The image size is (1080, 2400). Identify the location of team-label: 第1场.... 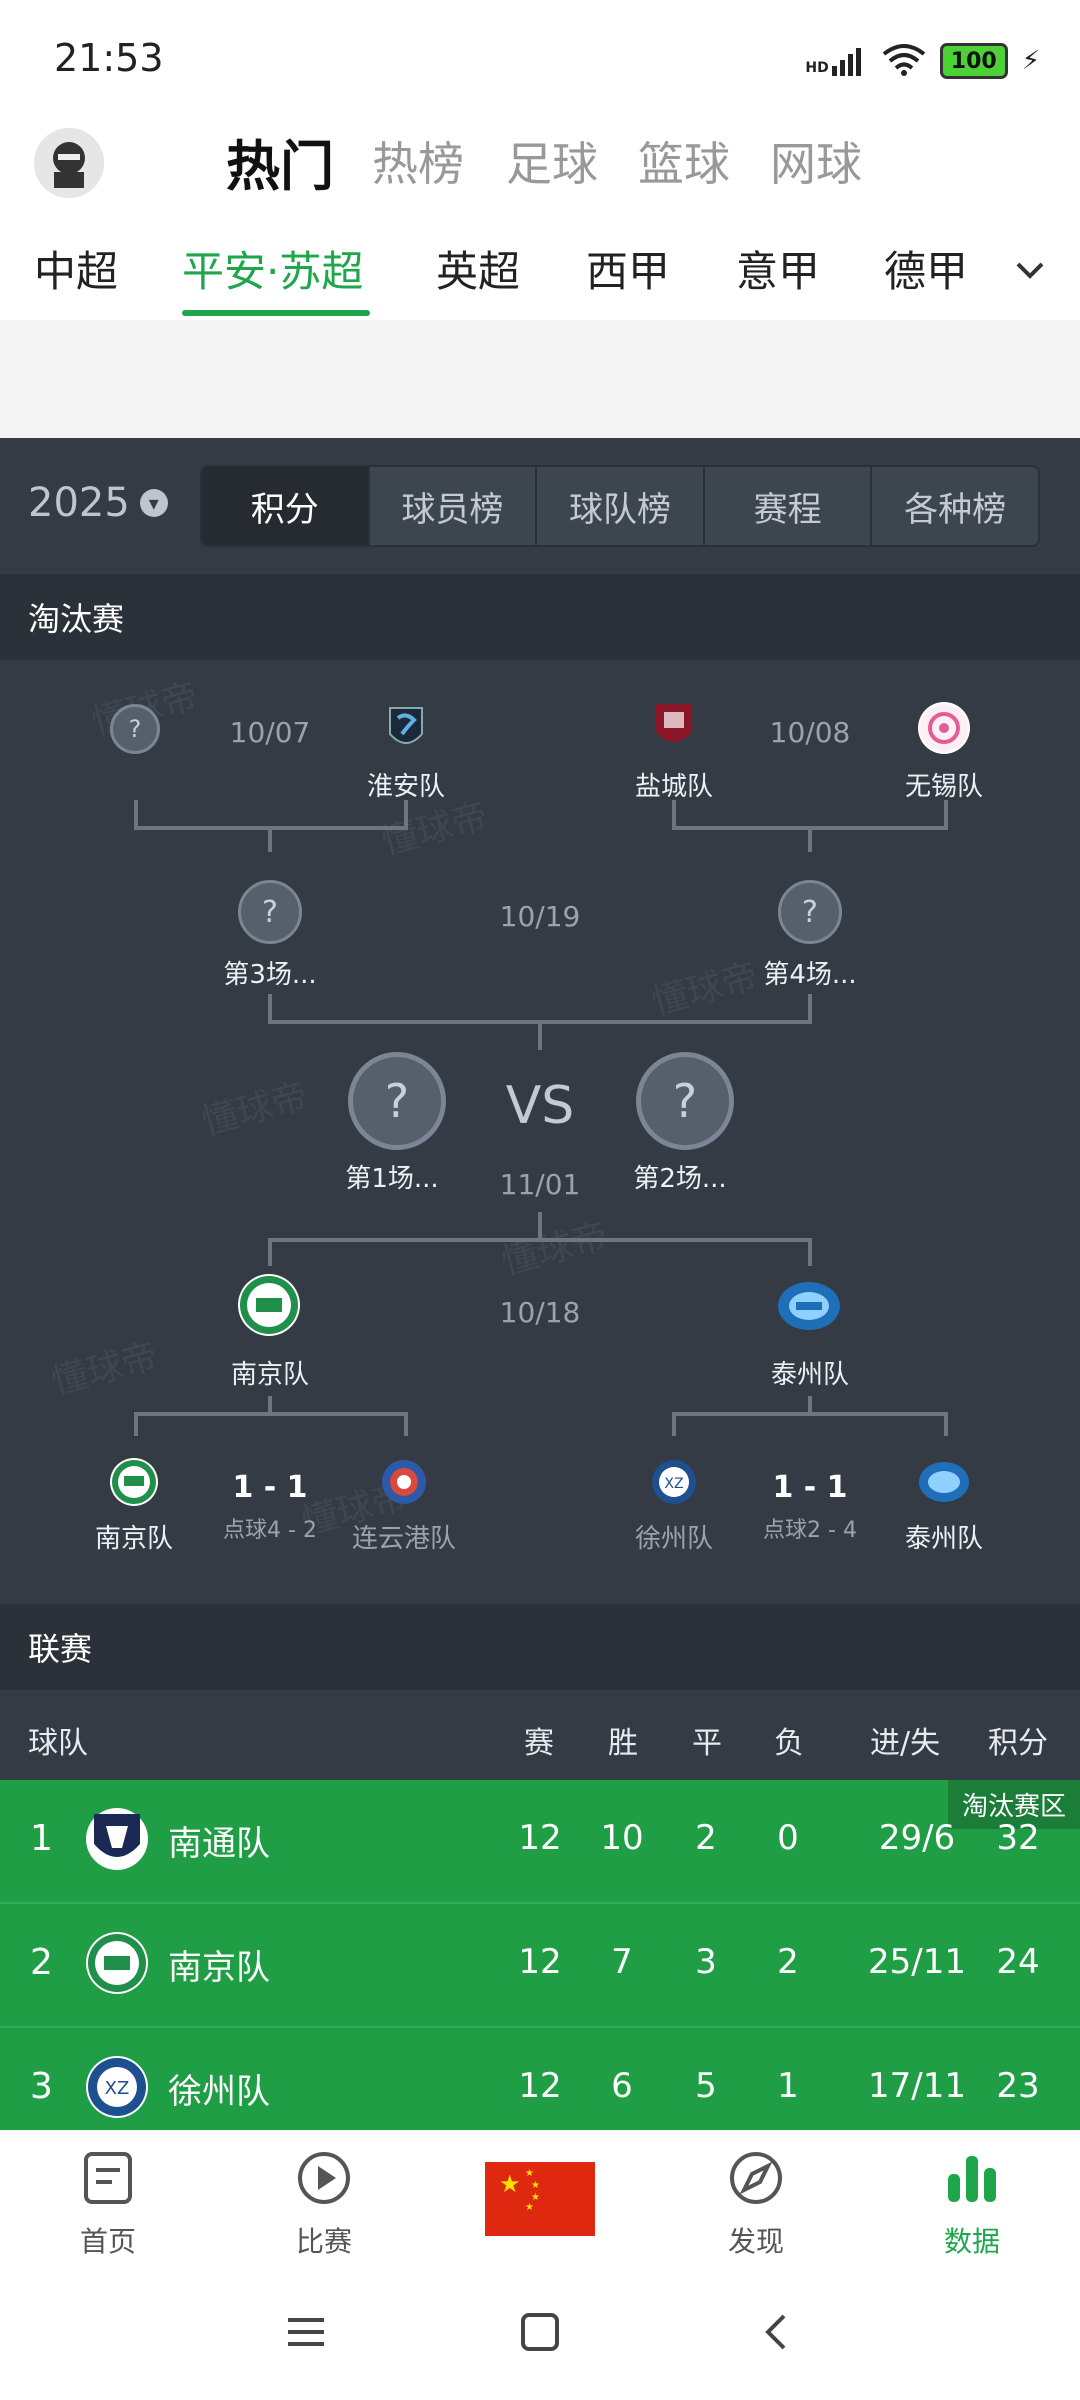
(392, 1176).